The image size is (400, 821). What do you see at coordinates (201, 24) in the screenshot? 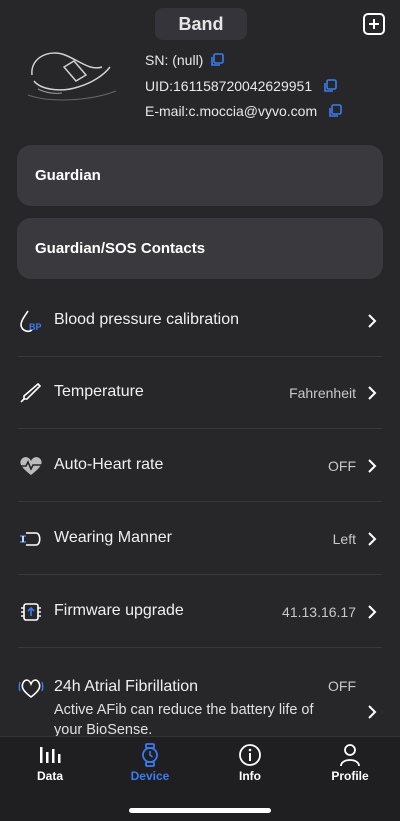
I see `page-title: Band` at bounding box center [201, 24].